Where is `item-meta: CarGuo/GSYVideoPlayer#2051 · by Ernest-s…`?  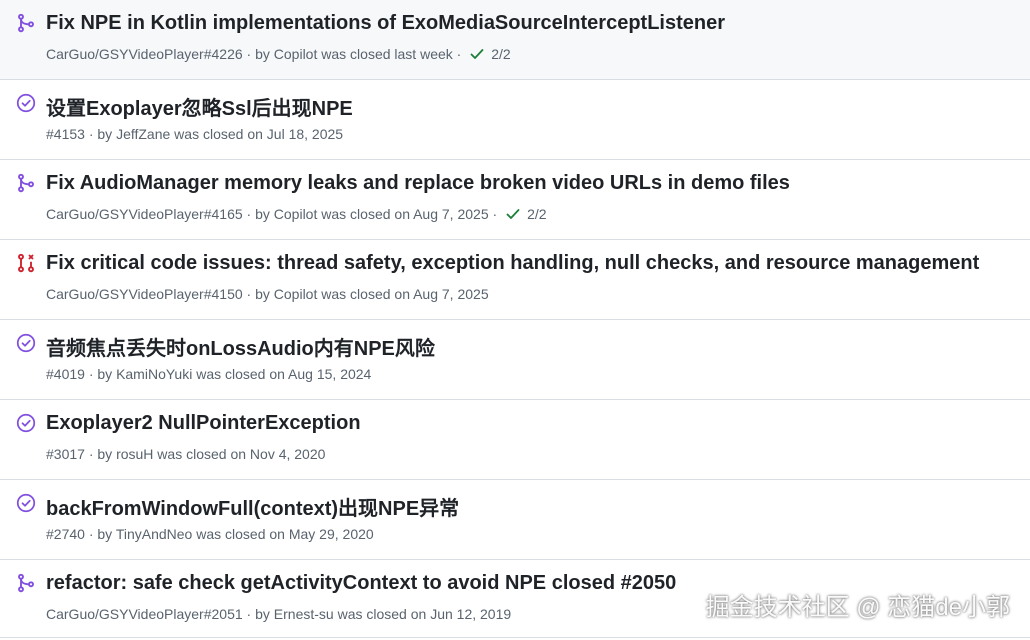 item-meta: CarGuo/GSYVideoPlayer#2051 · by Ernest-s… is located at coordinates (278, 614).